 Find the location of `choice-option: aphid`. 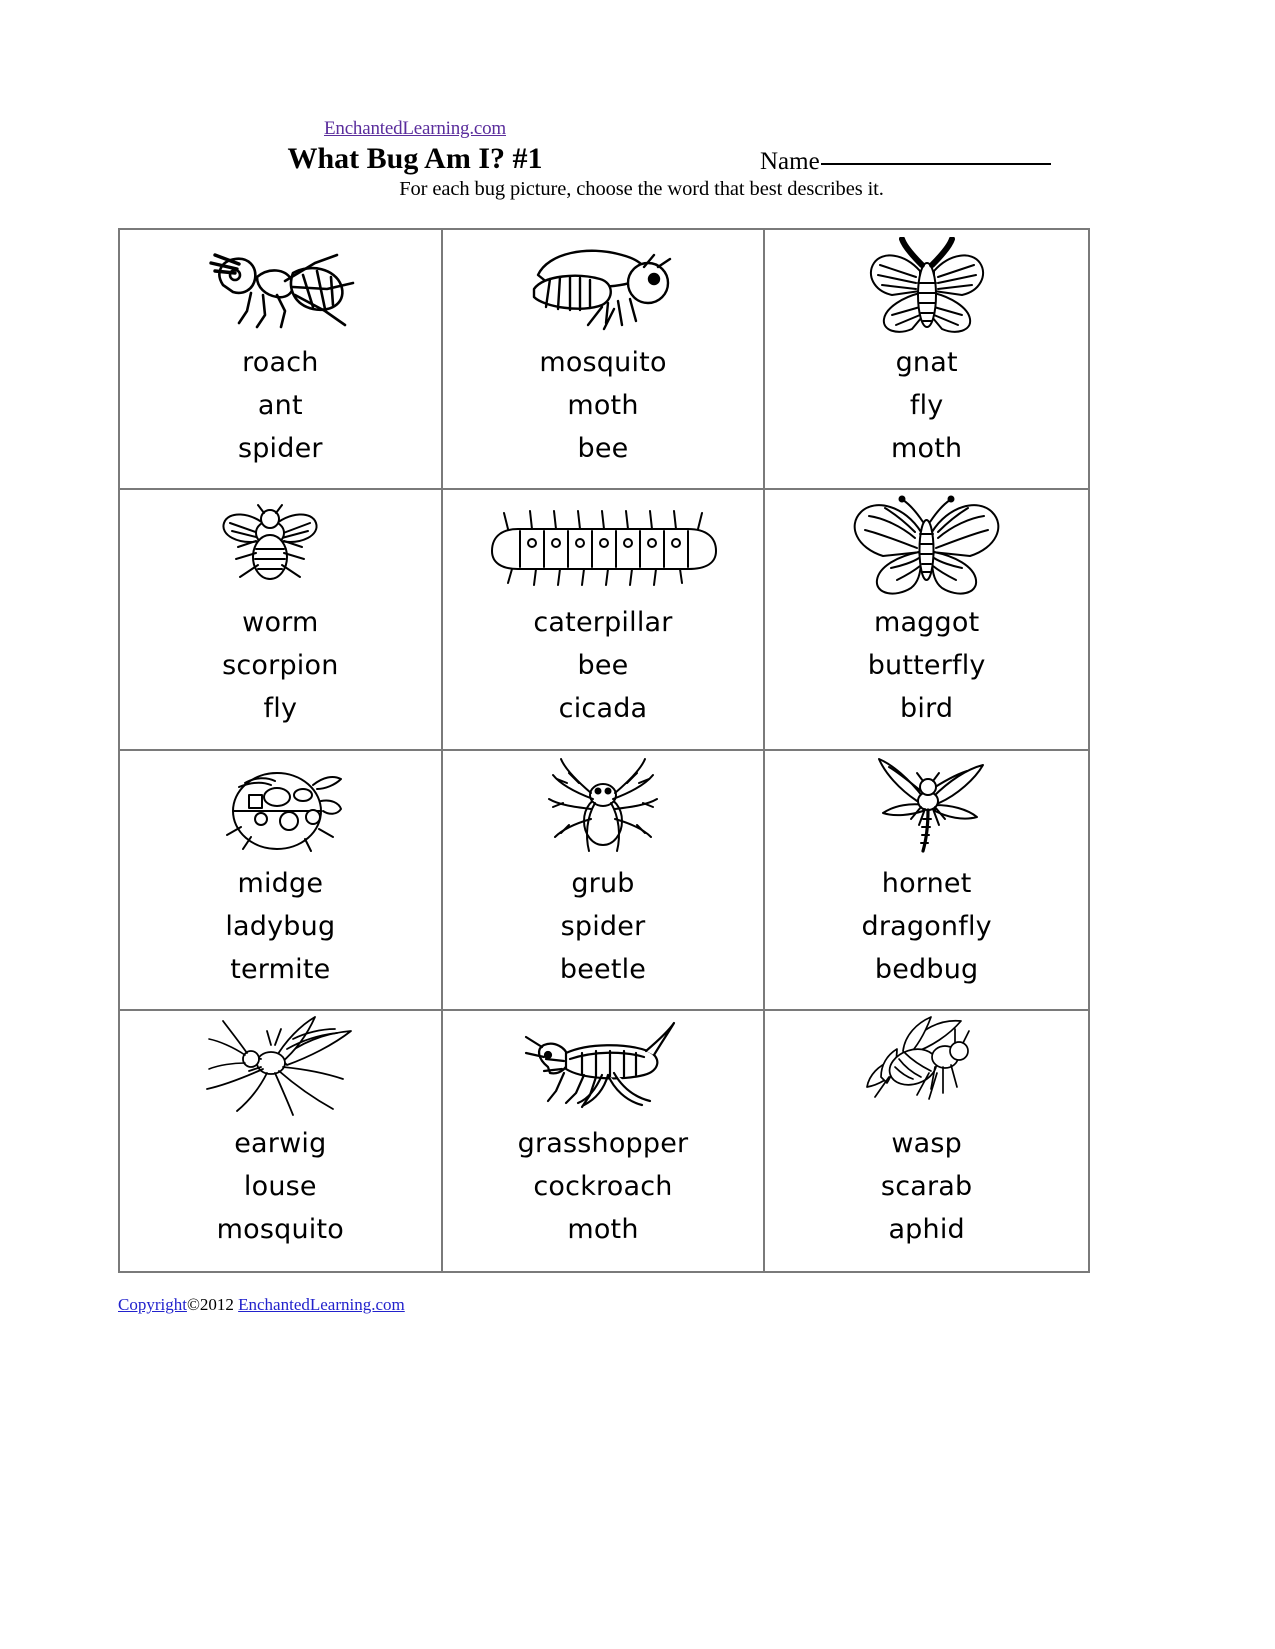

choice-option: aphid is located at coordinates (926, 1229).